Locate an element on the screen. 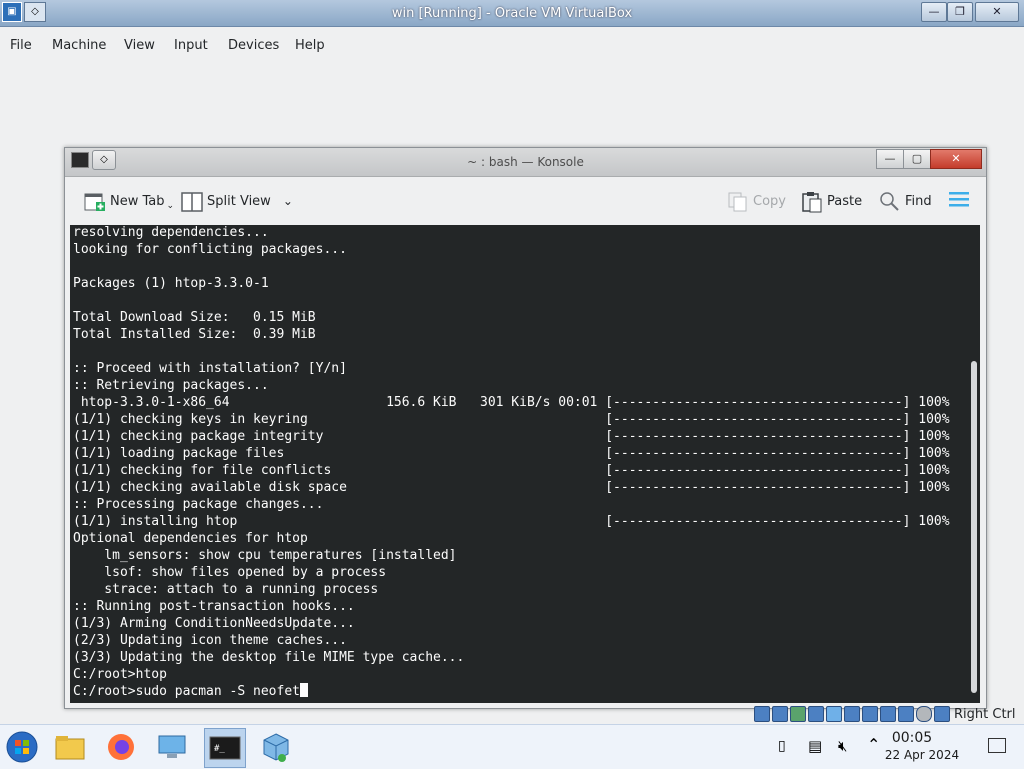 This screenshot has width=1024, height=769. vbox-minimize-button: — is located at coordinates (934, 12).